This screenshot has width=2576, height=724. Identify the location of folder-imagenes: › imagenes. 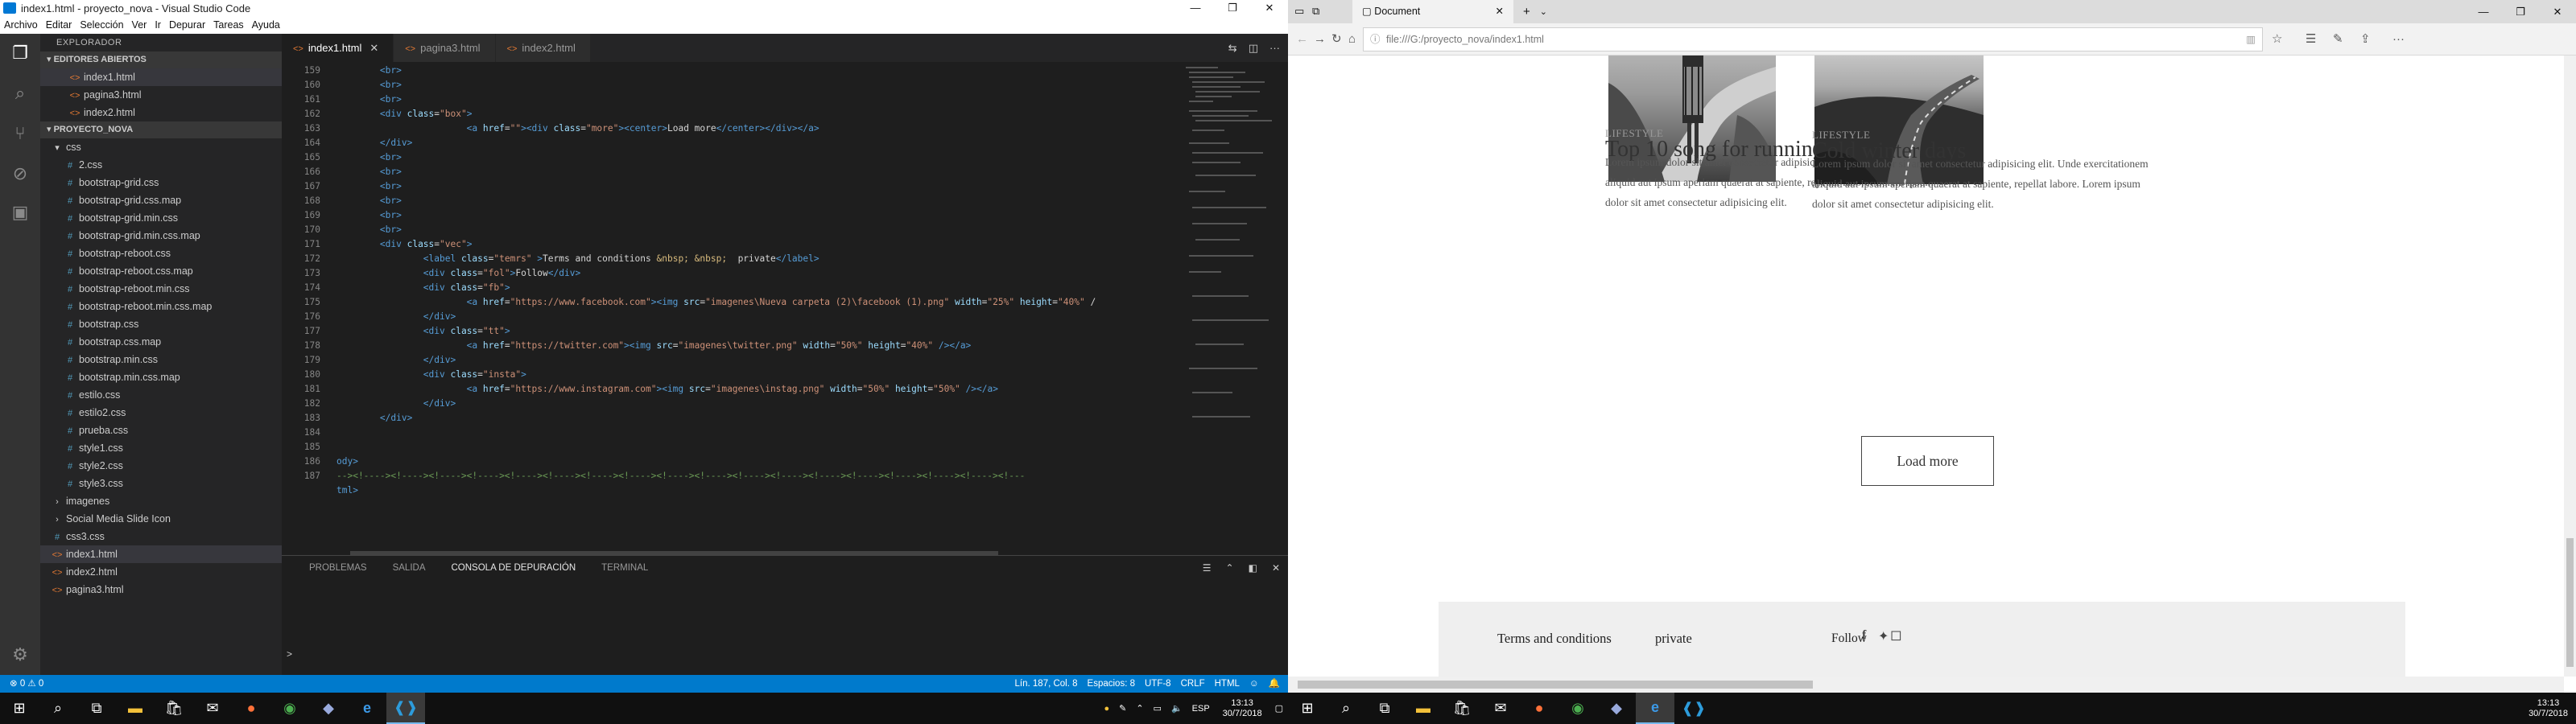
(161, 501).